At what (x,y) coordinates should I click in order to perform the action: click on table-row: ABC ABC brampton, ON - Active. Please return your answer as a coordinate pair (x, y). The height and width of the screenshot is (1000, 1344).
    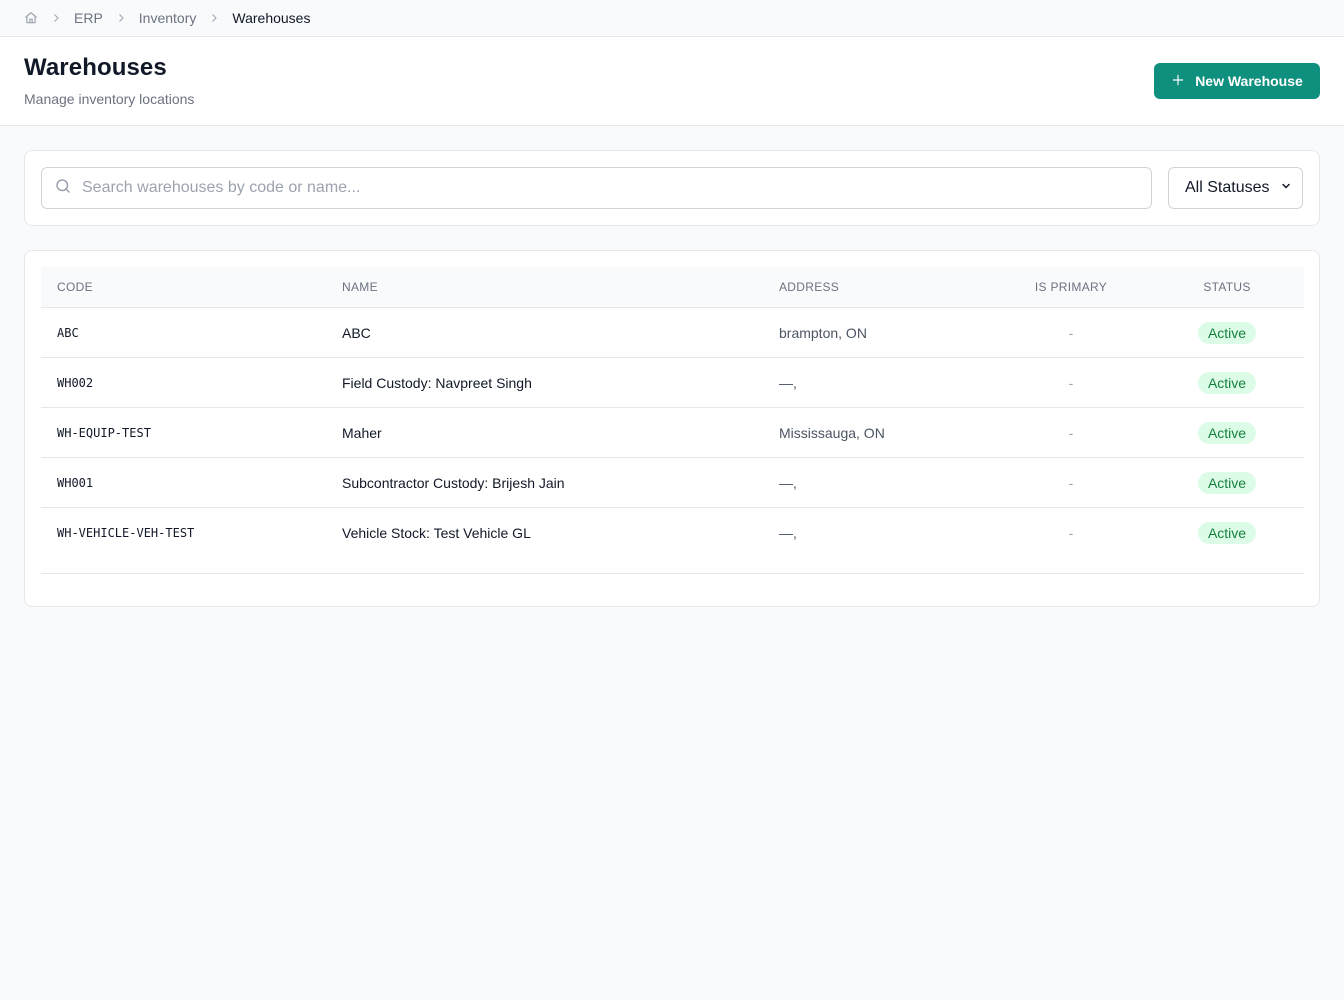
    Looking at the image, I should click on (672, 333).